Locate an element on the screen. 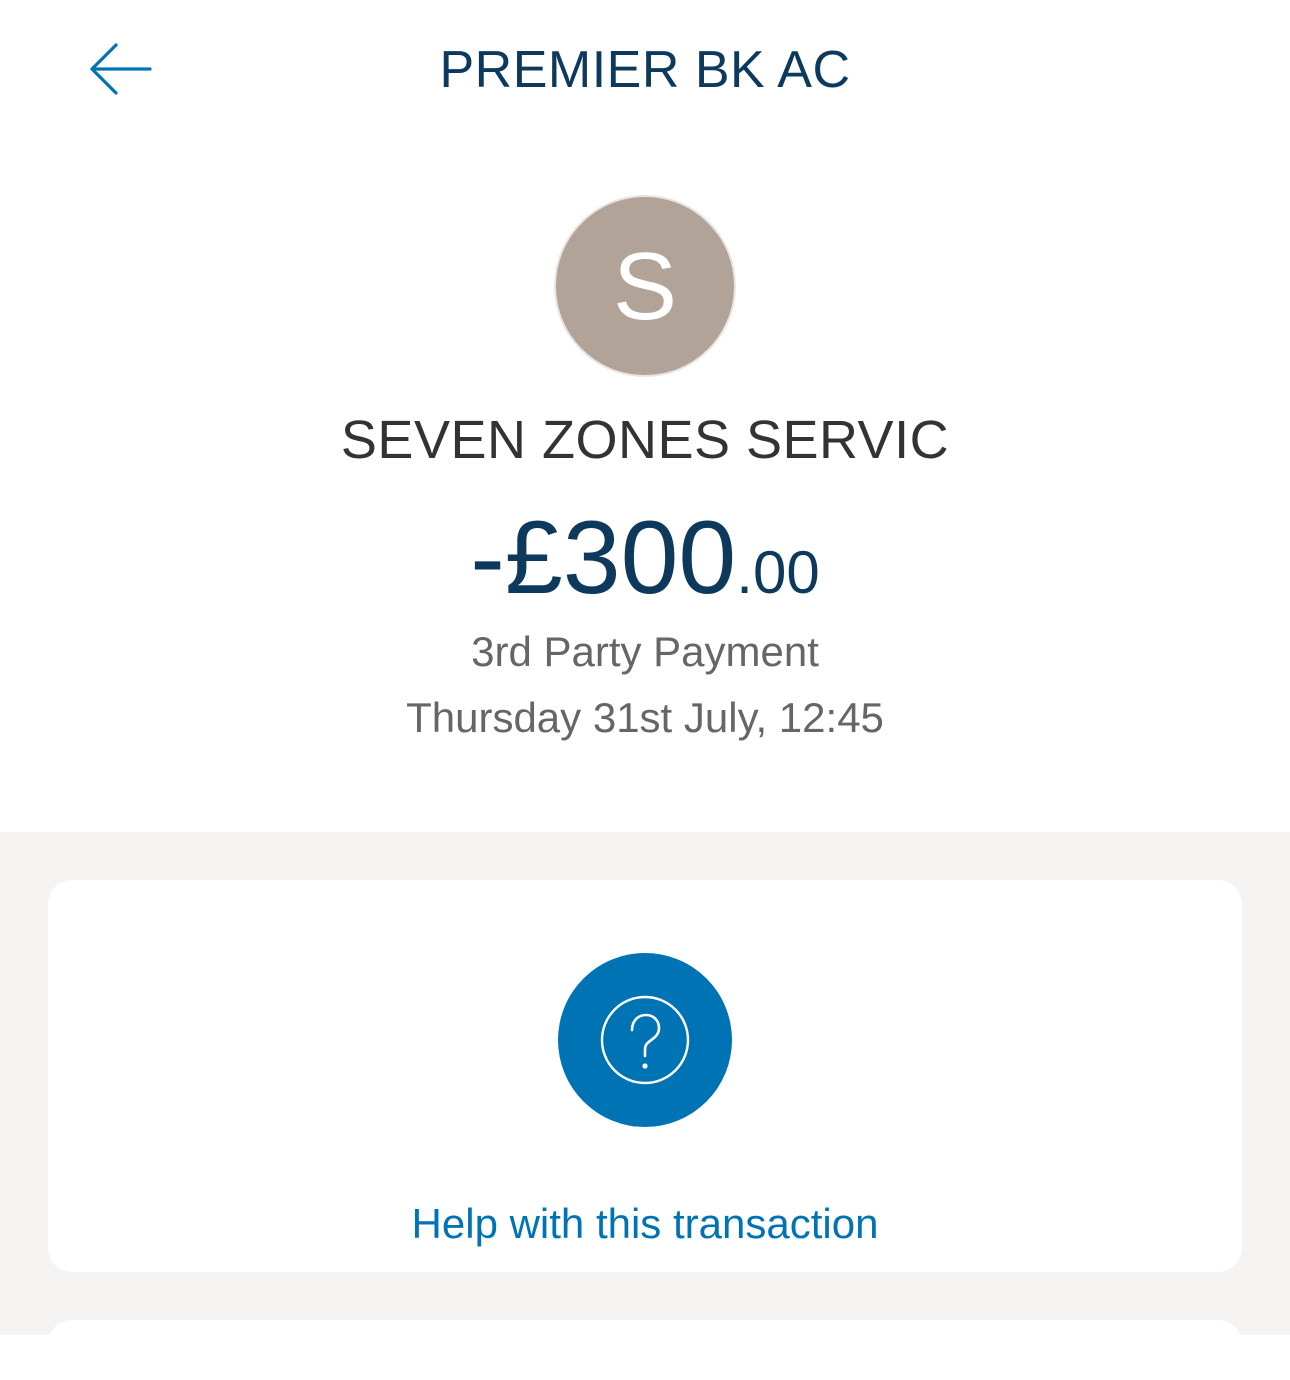 The image size is (1290, 1380). amount-pounds: -£300 is located at coordinates (603, 558).